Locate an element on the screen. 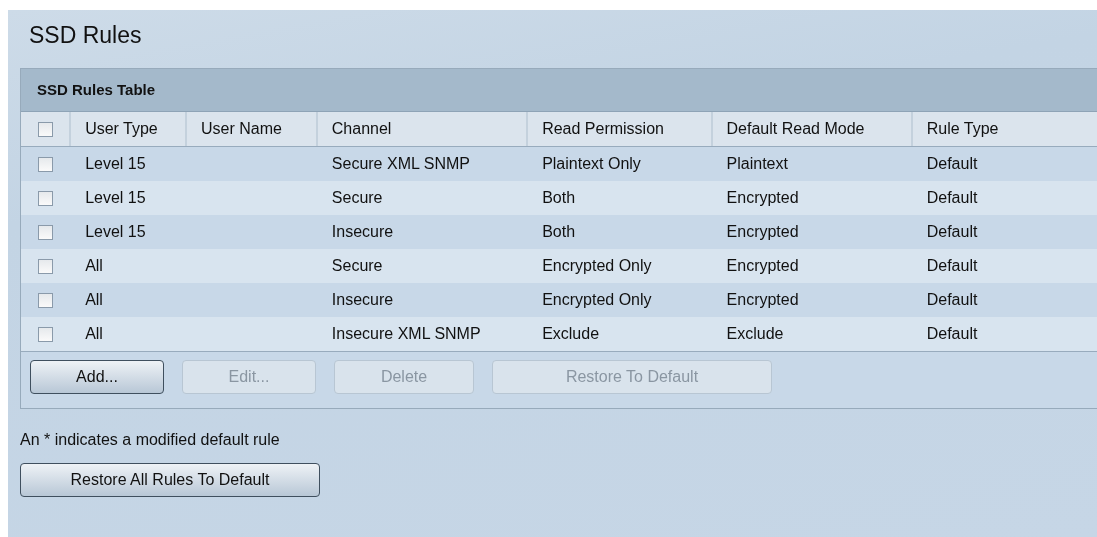 The height and width of the screenshot is (537, 1097). default-read-mode-cell: Plaintext is located at coordinates (757, 163).